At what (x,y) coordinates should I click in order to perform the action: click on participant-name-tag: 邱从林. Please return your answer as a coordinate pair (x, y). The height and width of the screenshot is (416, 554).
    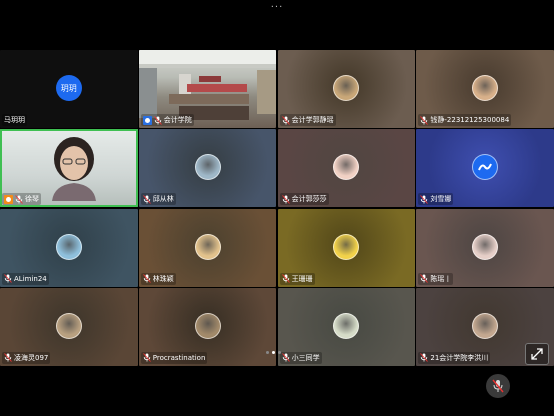
    Looking at the image, I should click on (158, 199).